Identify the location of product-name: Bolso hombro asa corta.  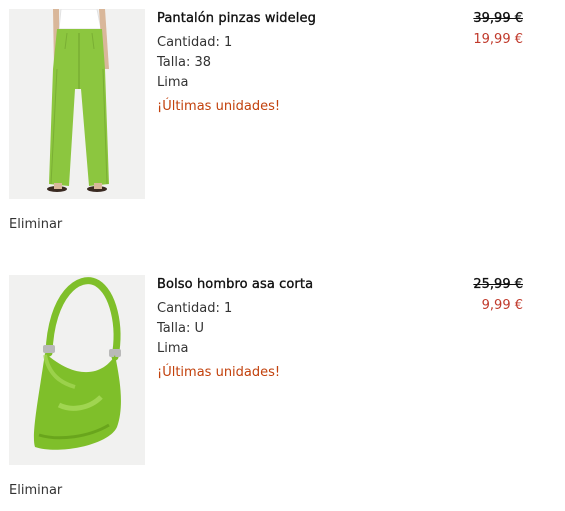
(302, 284).